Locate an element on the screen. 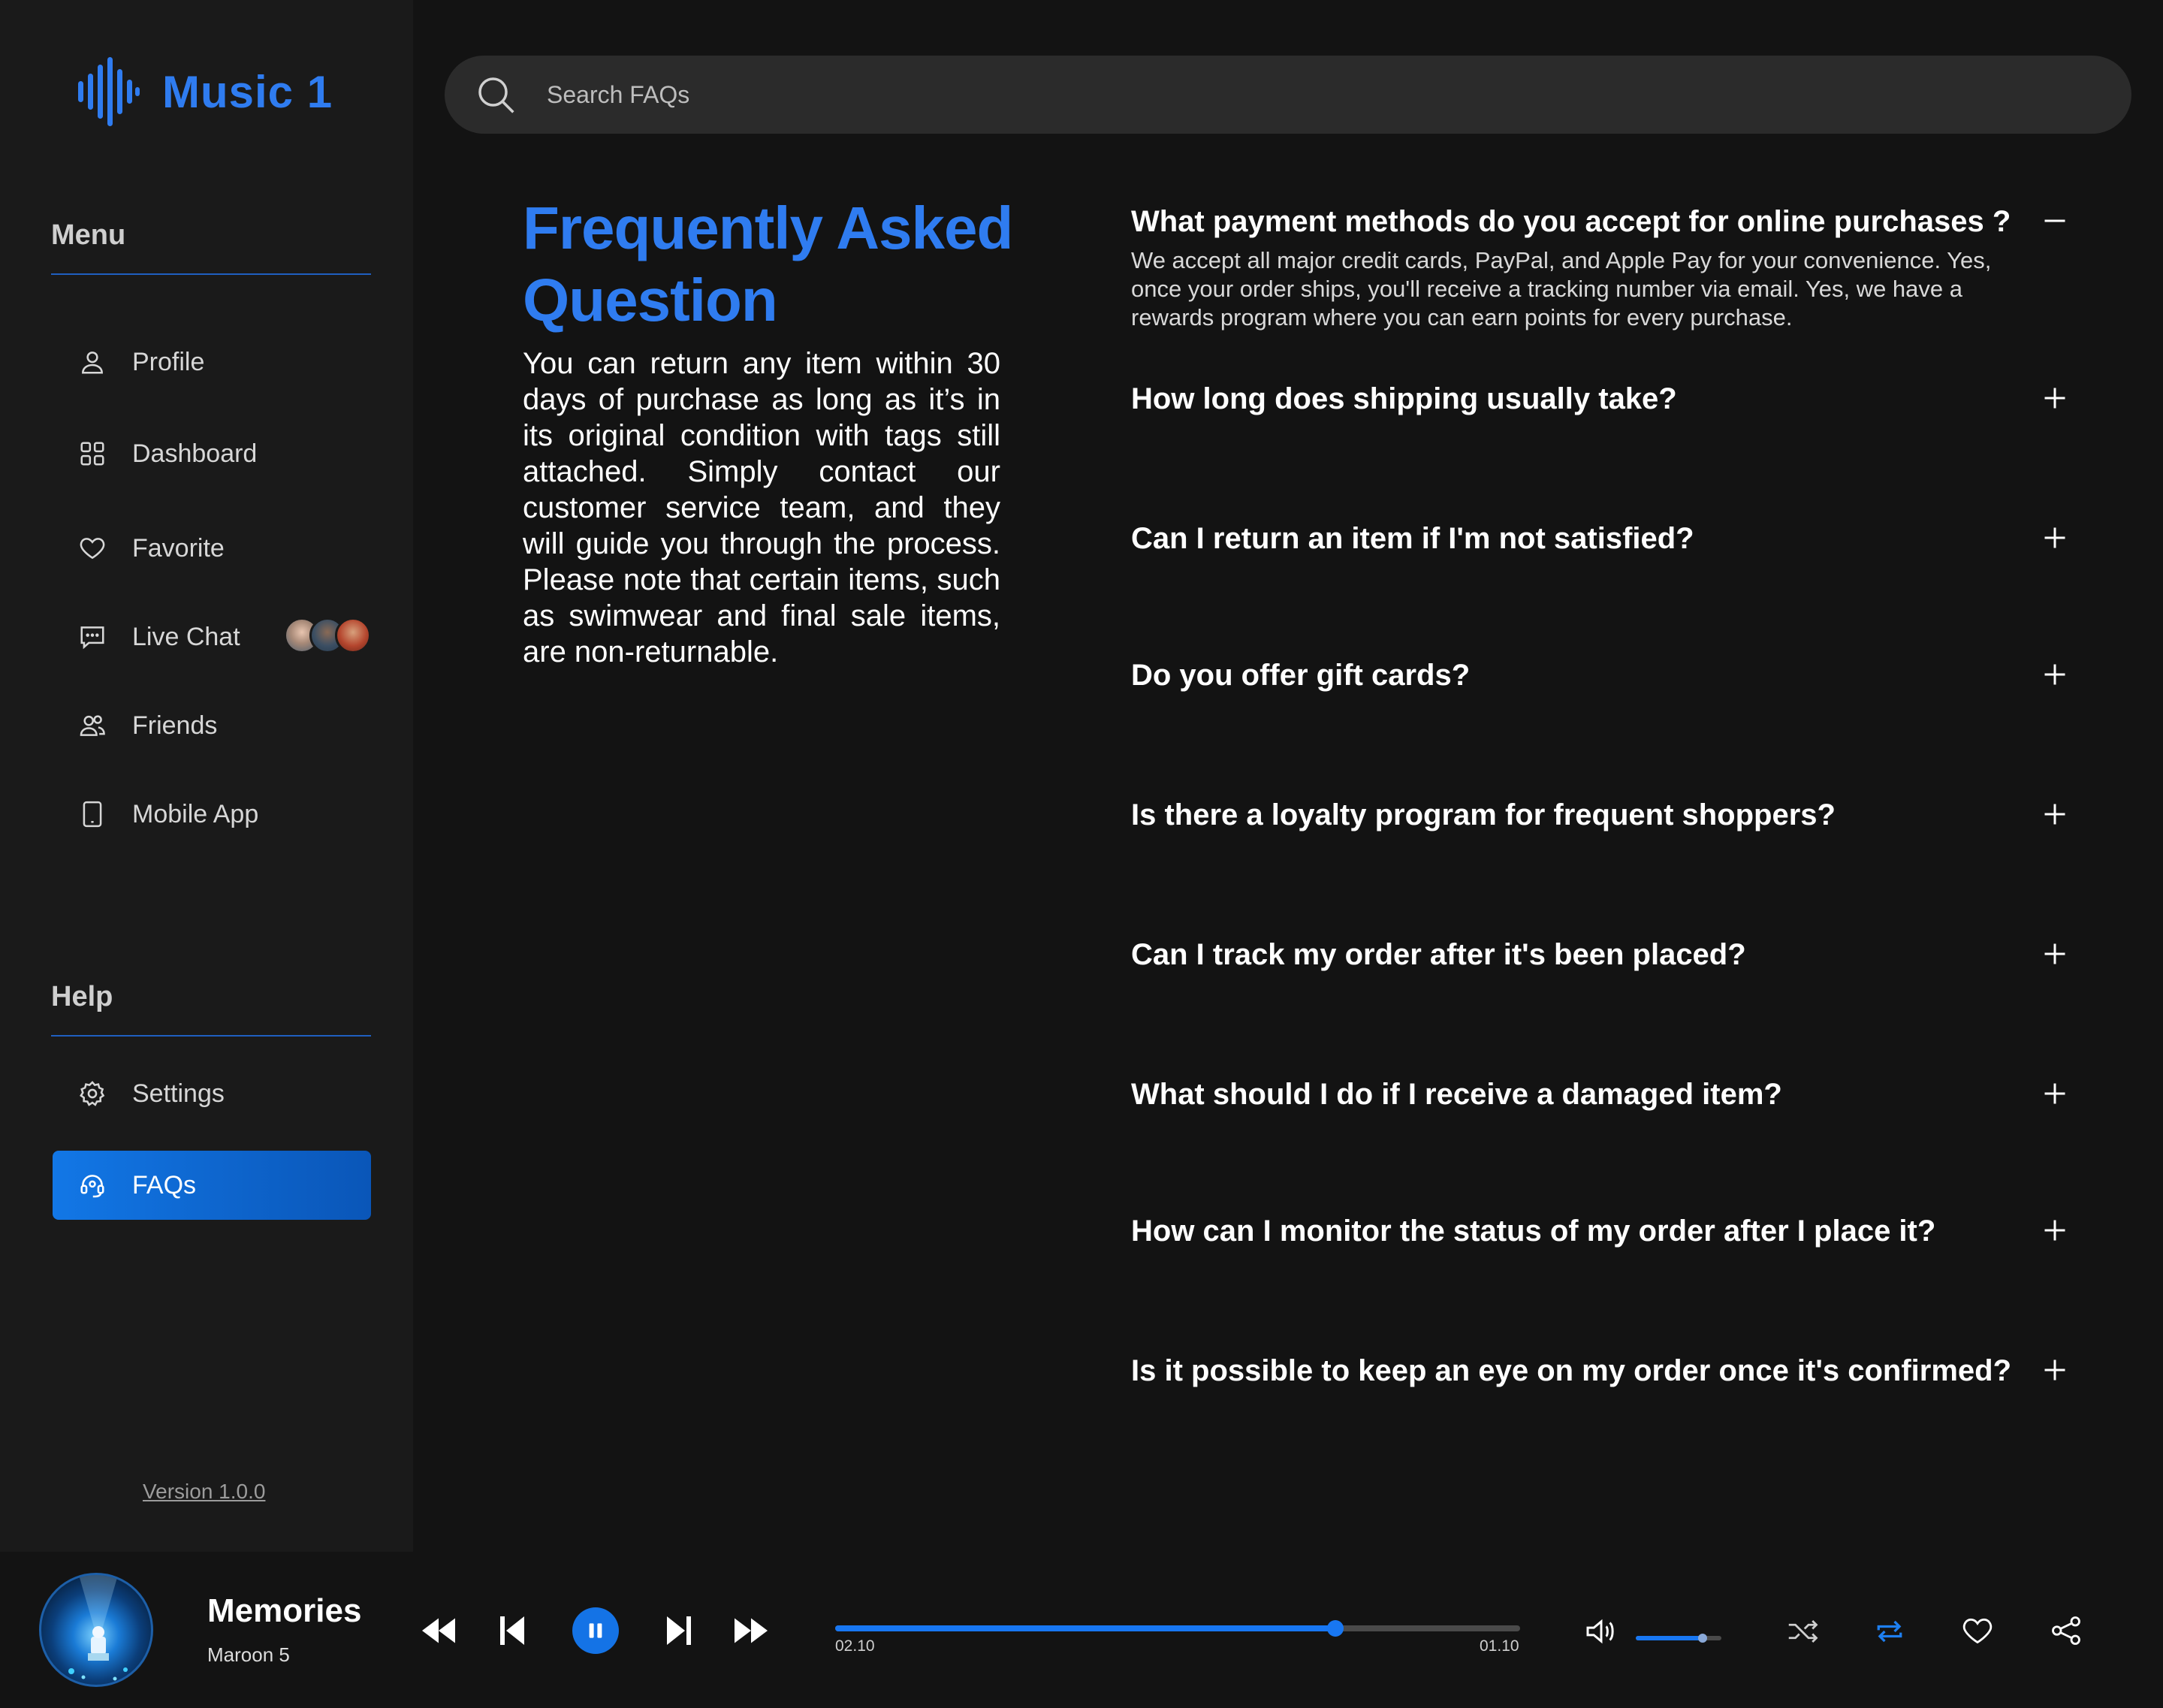 The image size is (2163, 1708). sidebar-item-label: Favorite is located at coordinates (179, 548).